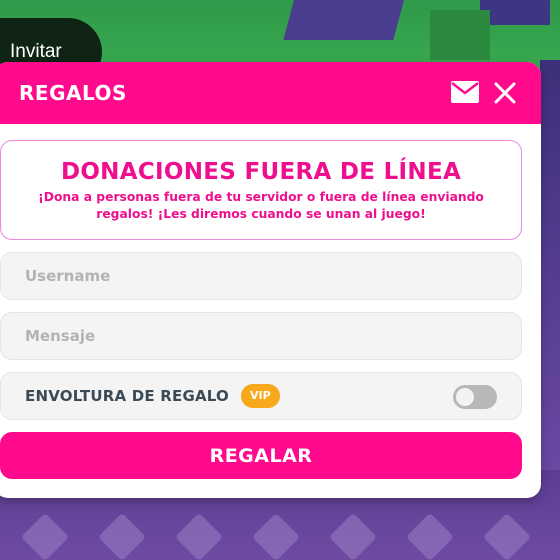 This screenshot has width=560, height=560. I want to click on modal-header: REGALOS, so click(270, 93).